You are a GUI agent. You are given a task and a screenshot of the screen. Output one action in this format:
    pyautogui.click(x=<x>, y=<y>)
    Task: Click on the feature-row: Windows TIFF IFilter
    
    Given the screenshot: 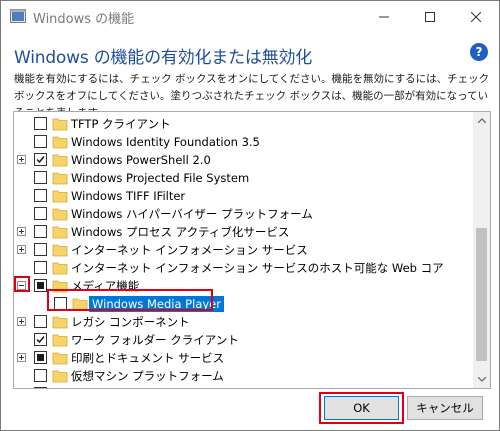 What is the action you would take?
    pyautogui.click(x=241, y=196)
    